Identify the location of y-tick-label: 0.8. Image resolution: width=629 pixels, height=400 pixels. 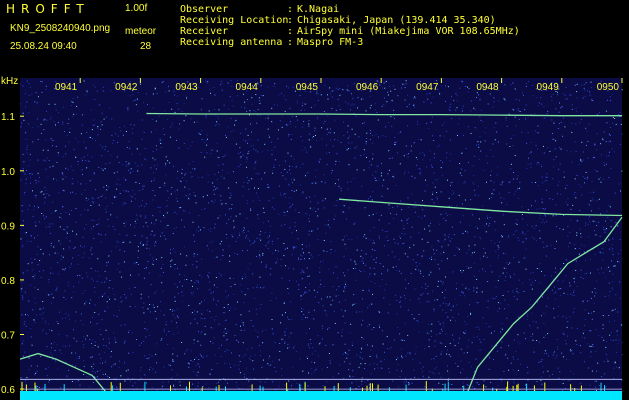
(8, 281).